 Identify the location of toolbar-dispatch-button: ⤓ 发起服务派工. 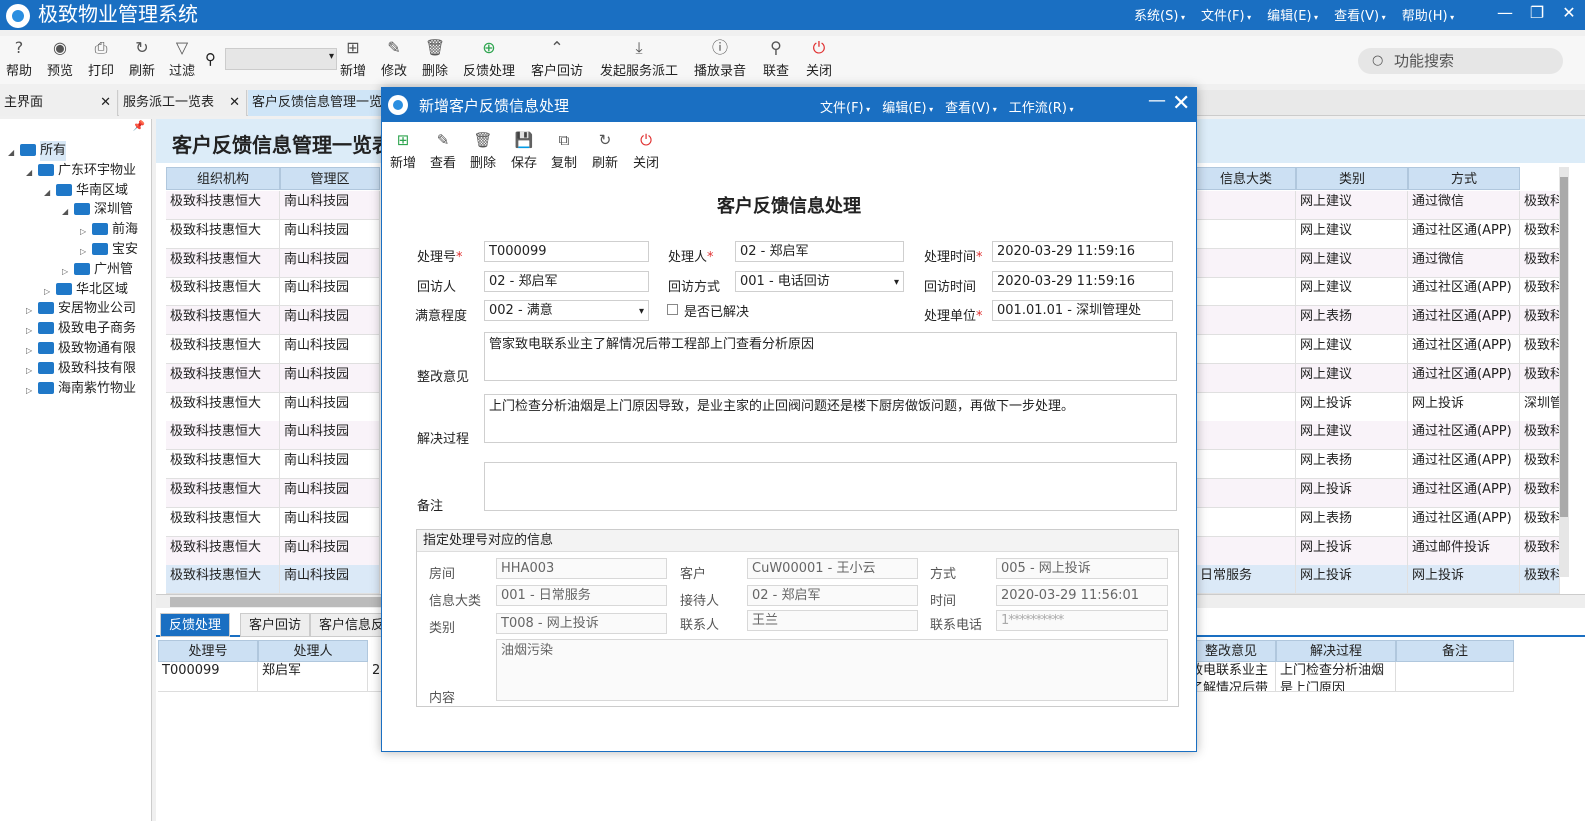
(639, 60).